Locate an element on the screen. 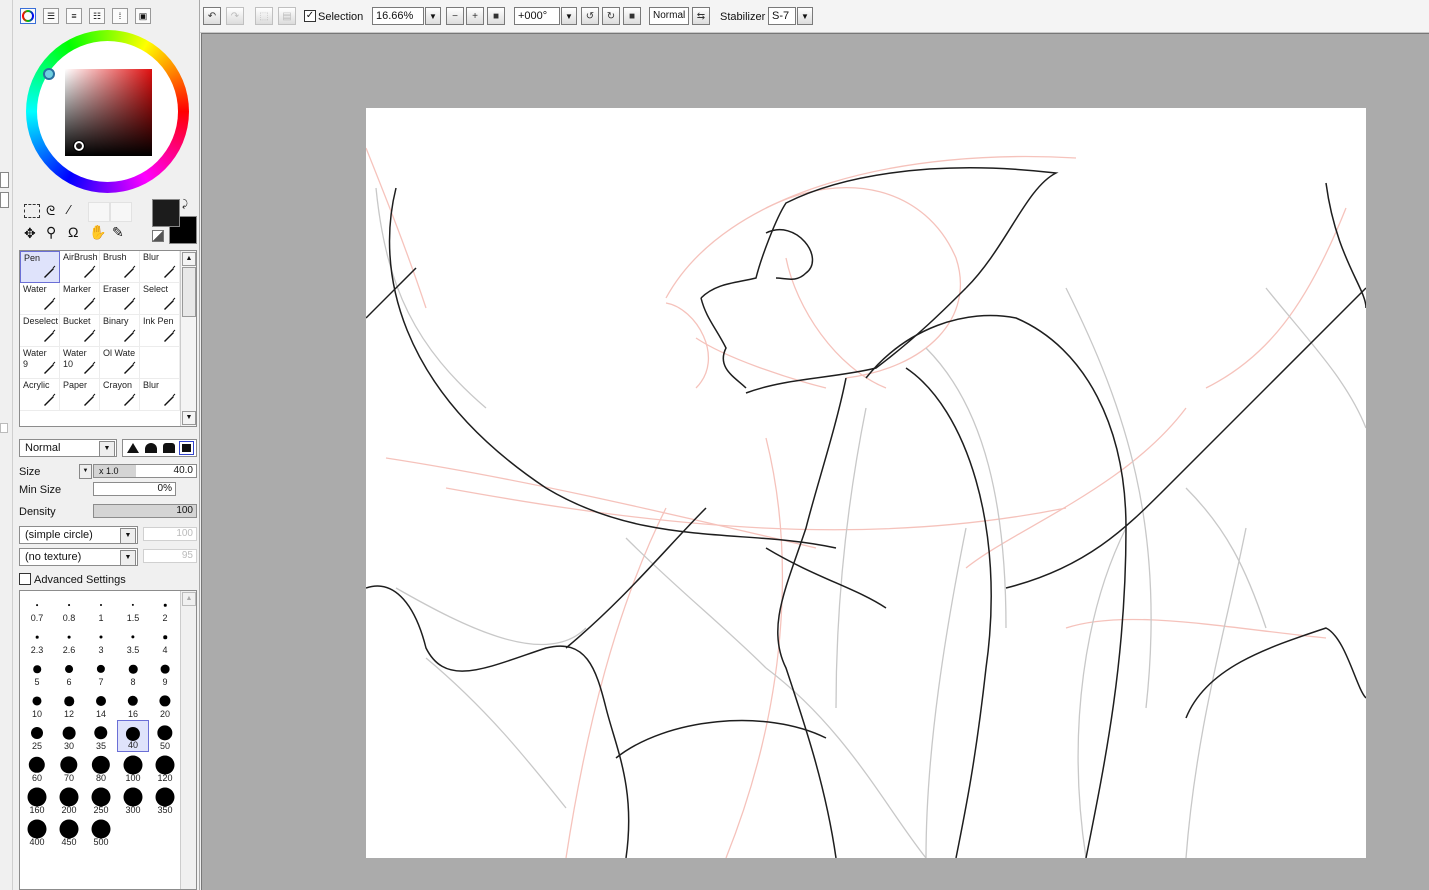  brush-size-50: 50 is located at coordinates (165, 736).